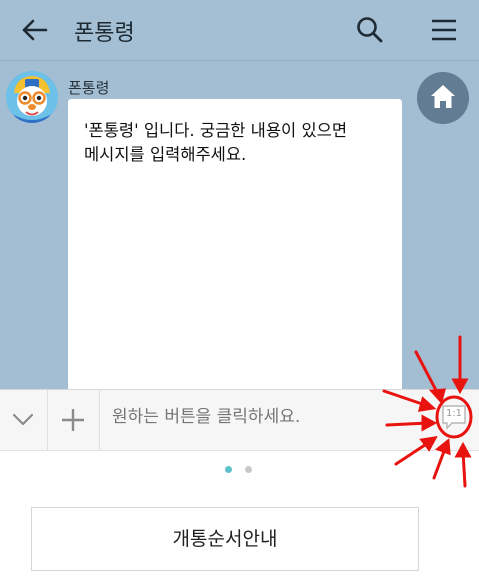 The height and width of the screenshot is (580, 479). I want to click on quick-reply-button: 개통순서안내, so click(225, 539).